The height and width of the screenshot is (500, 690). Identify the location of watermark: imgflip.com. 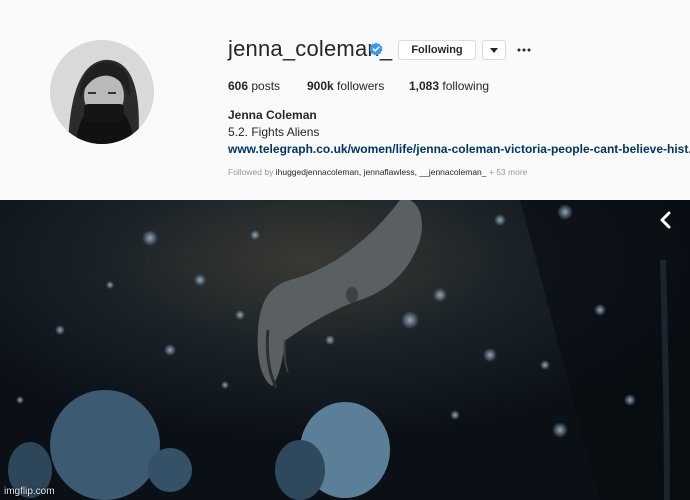
(29, 491).